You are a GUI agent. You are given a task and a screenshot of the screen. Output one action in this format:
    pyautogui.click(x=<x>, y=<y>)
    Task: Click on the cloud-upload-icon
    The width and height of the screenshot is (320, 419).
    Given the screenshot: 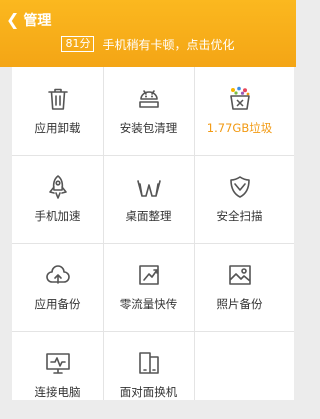 What is the action you would take?
    pyautogui.click(x=57, y=274)
    